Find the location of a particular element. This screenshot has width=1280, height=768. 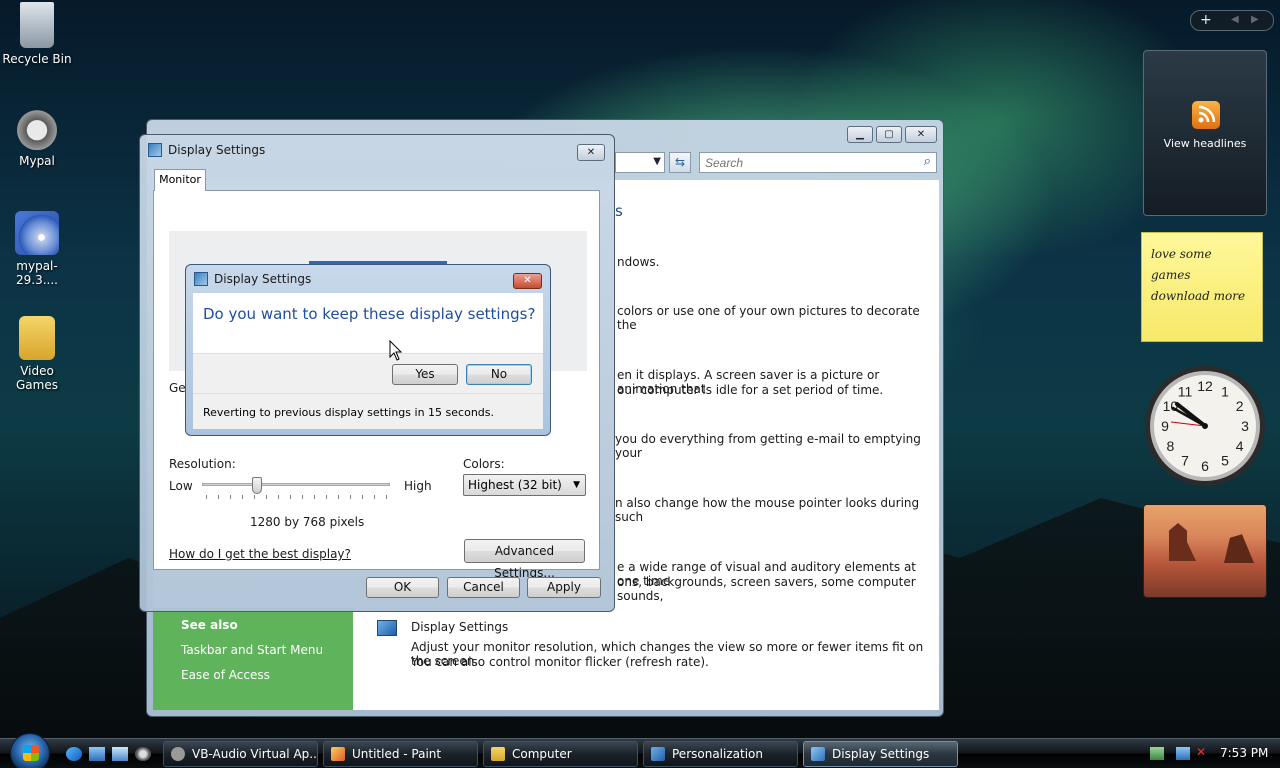

quicklaunch-switch-windows-icon is located at coordinates (120, 754).